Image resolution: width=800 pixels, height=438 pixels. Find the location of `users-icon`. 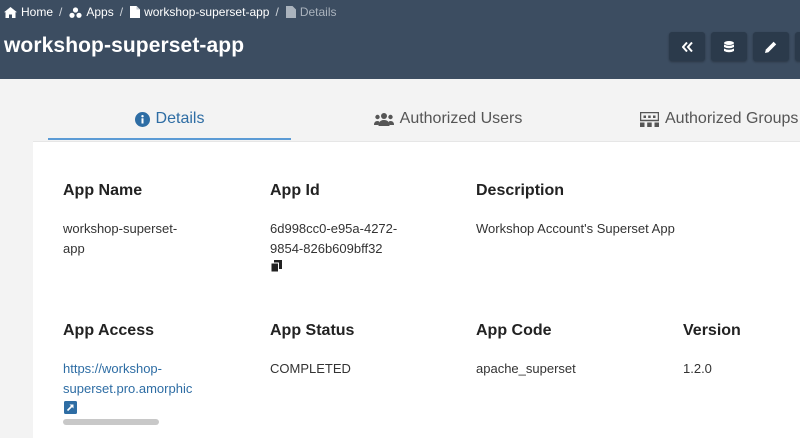

users-icon is located at coordinates (383, 119).